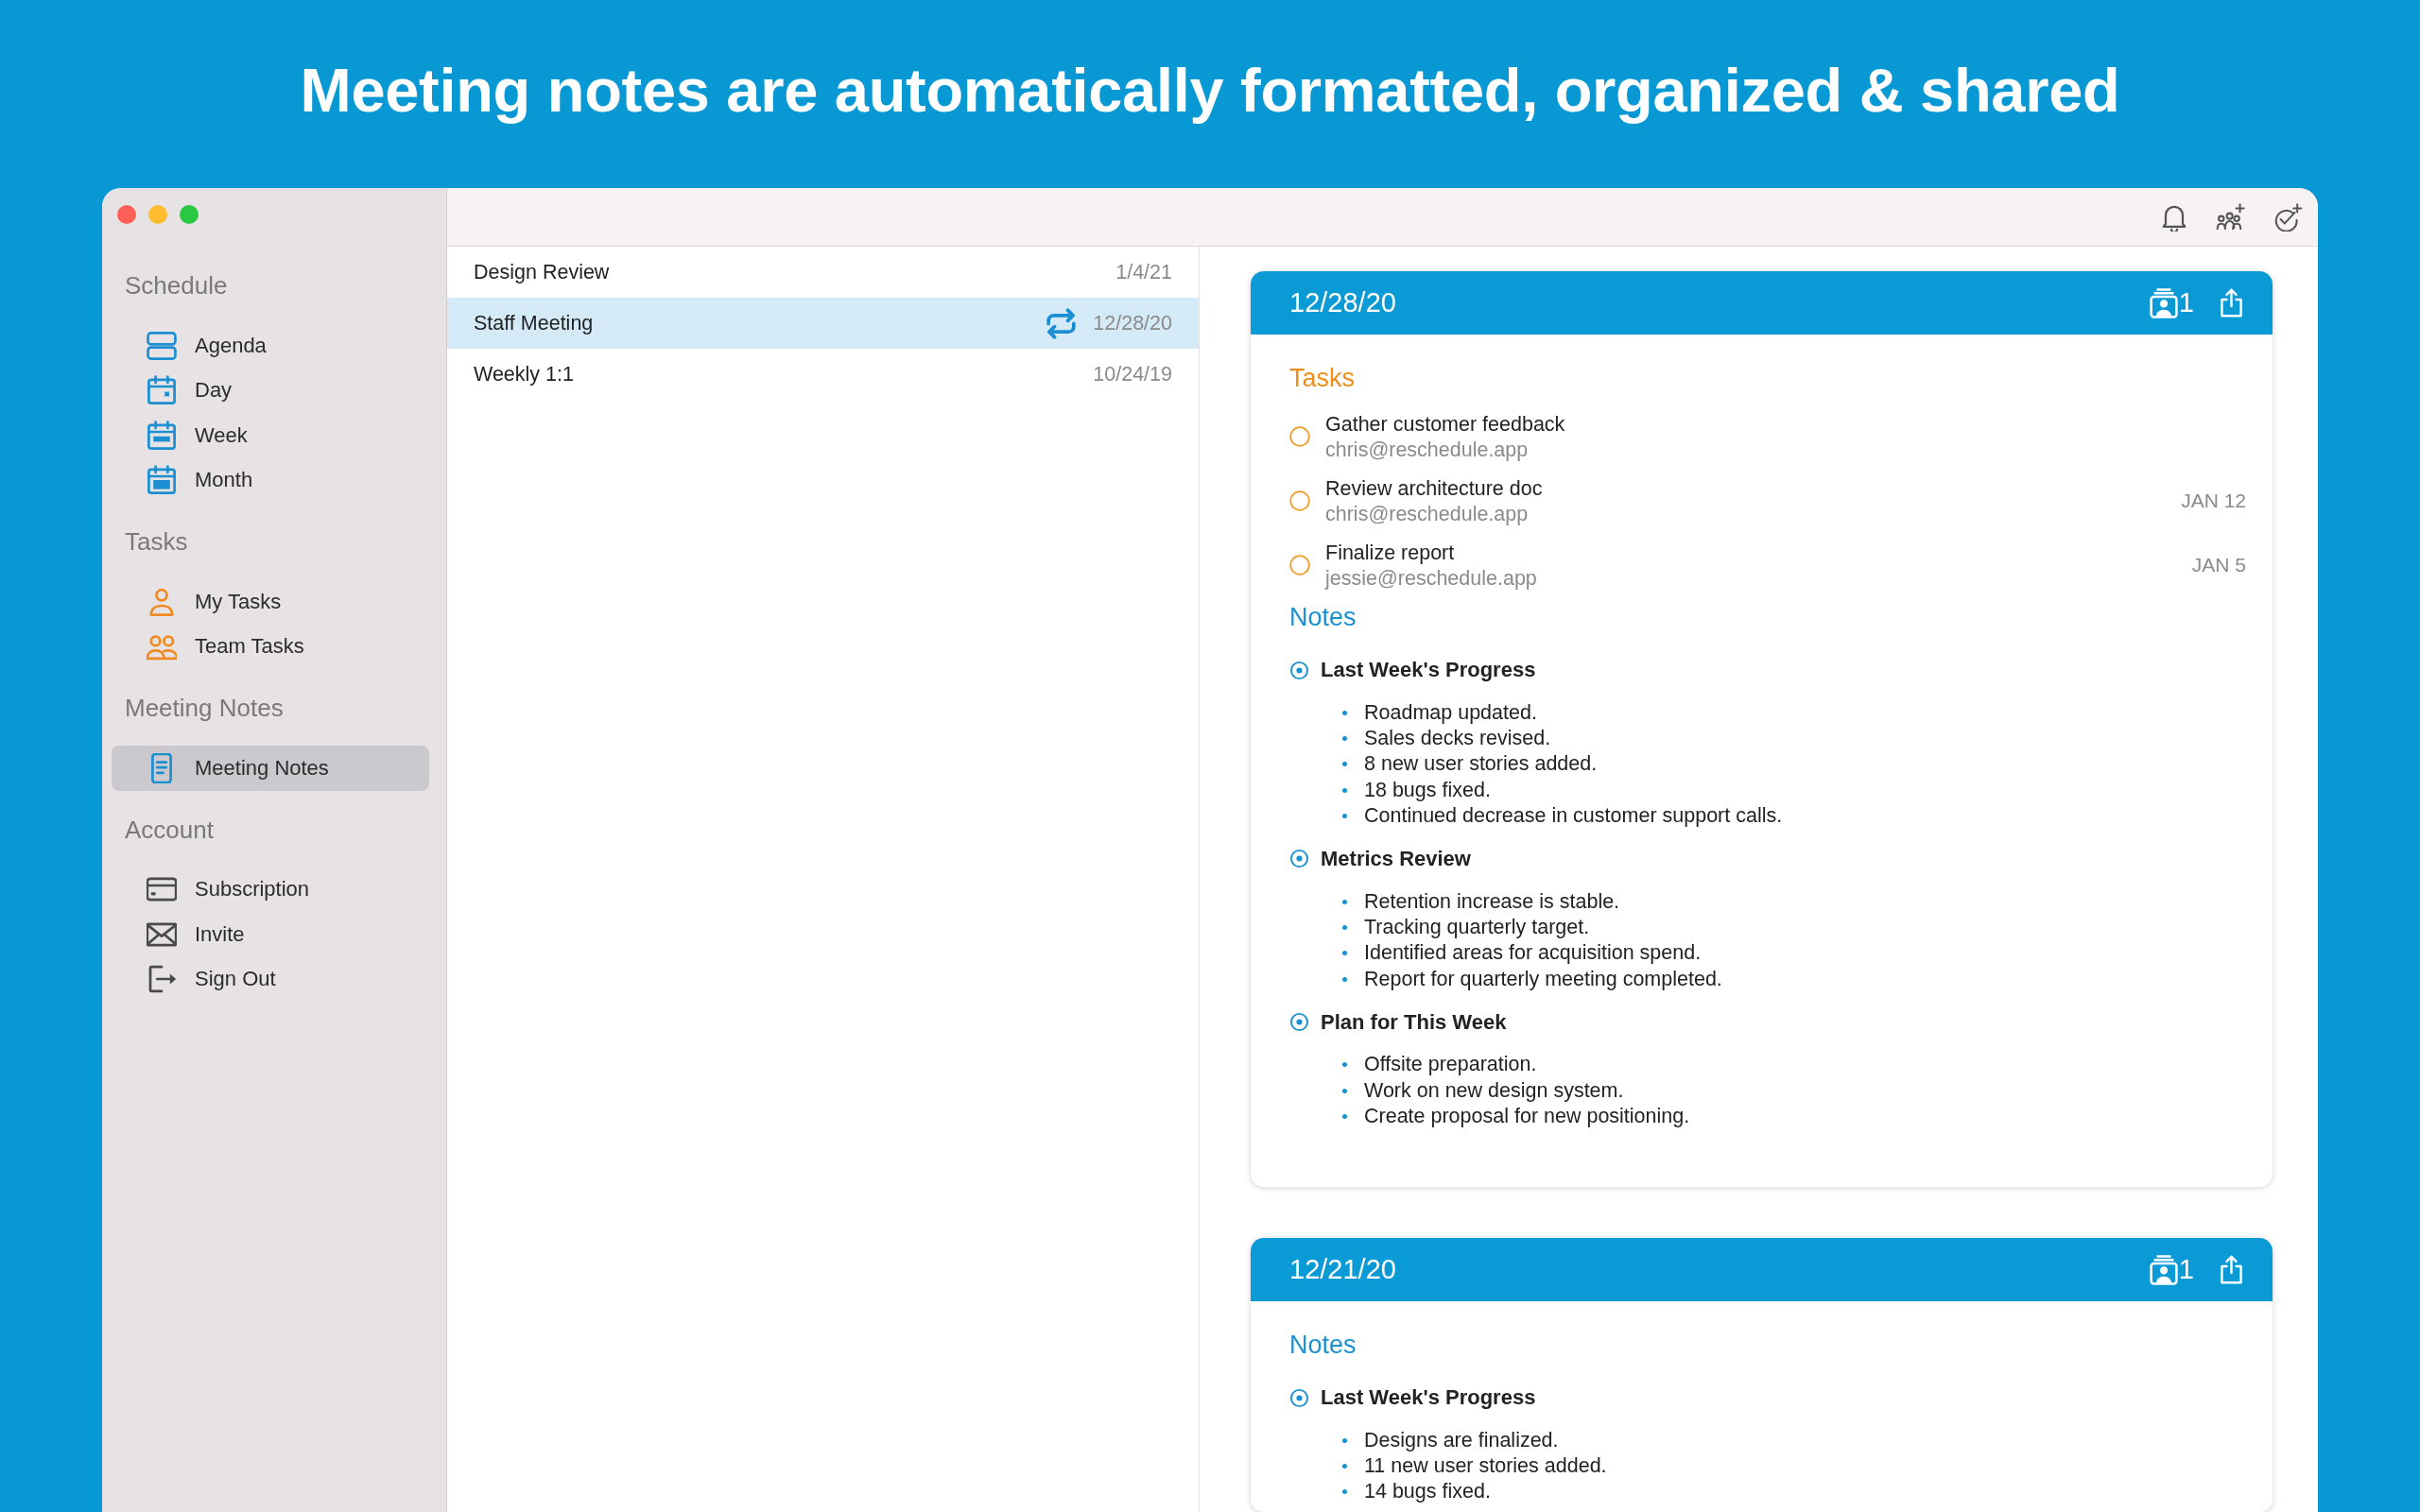 This screenshot has width=2420, height=1512. I want to click on sidebar-heading: Schedule, so click(177, 285).